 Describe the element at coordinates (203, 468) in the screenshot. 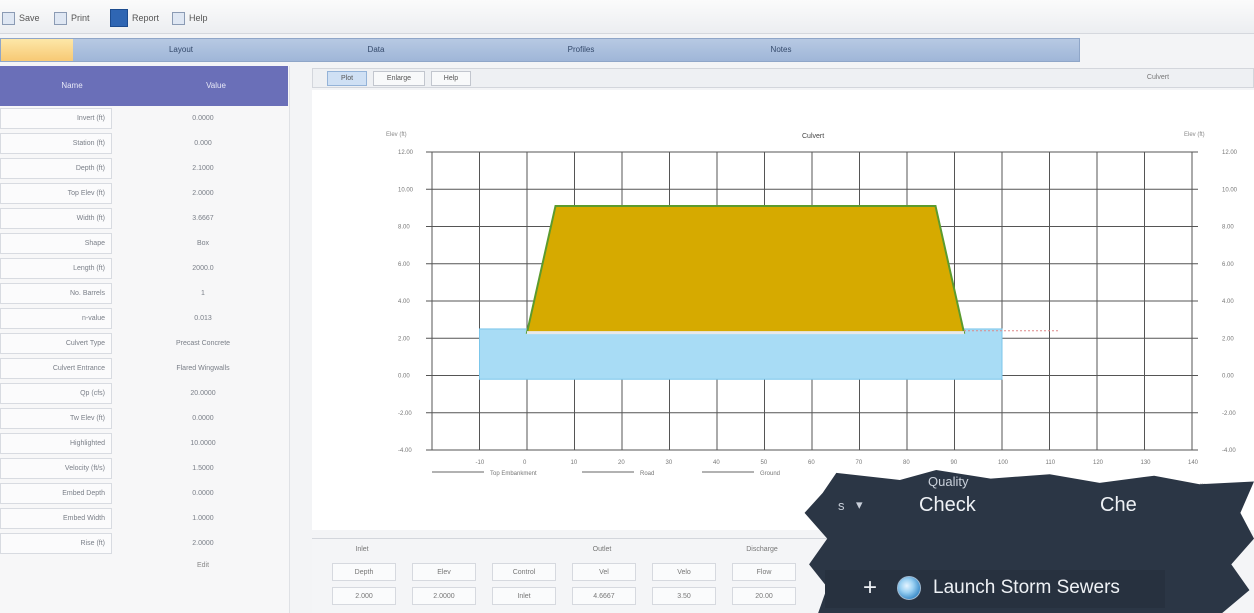

I see `property-value: 1.5000` at that location.